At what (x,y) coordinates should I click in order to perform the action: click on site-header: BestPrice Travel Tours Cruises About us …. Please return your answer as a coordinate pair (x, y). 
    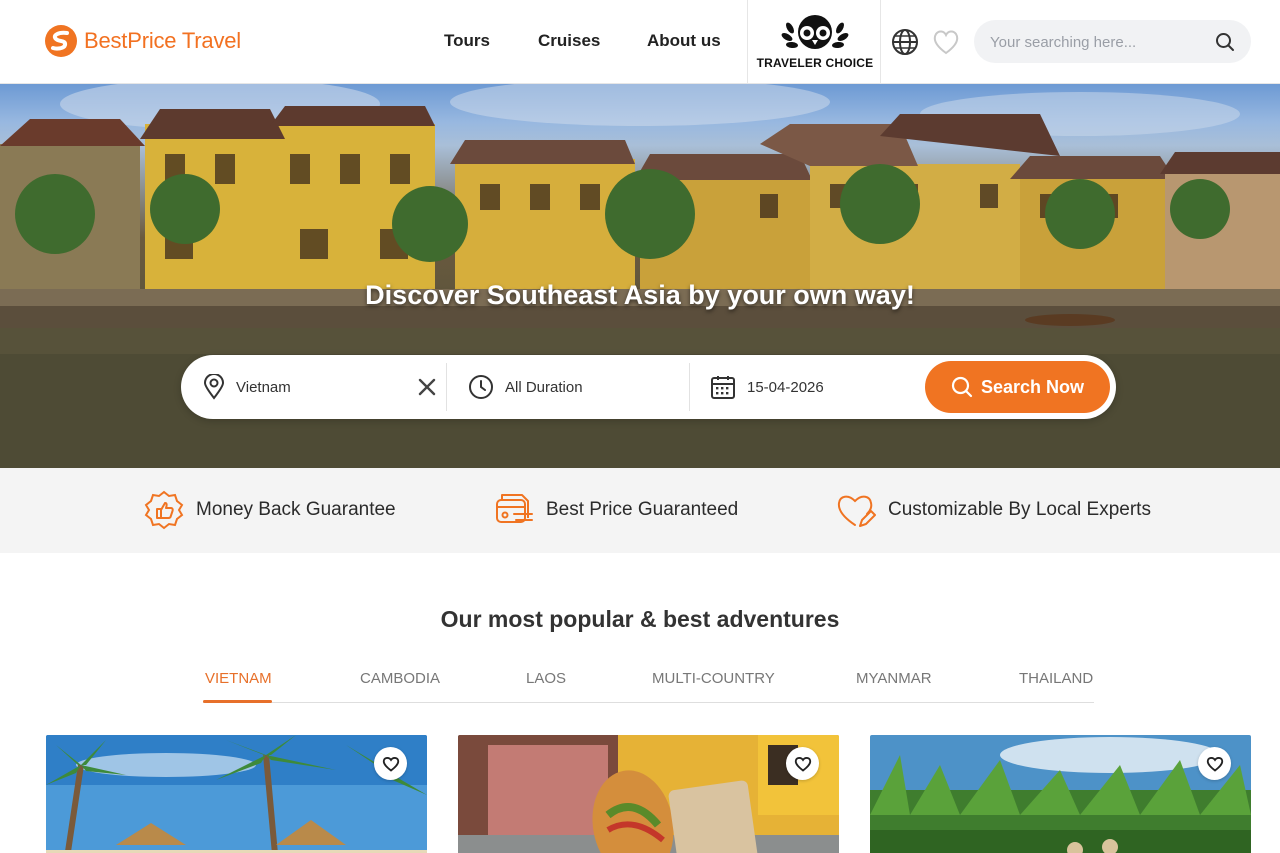
    Looking at the image, I should click on (640, 42).